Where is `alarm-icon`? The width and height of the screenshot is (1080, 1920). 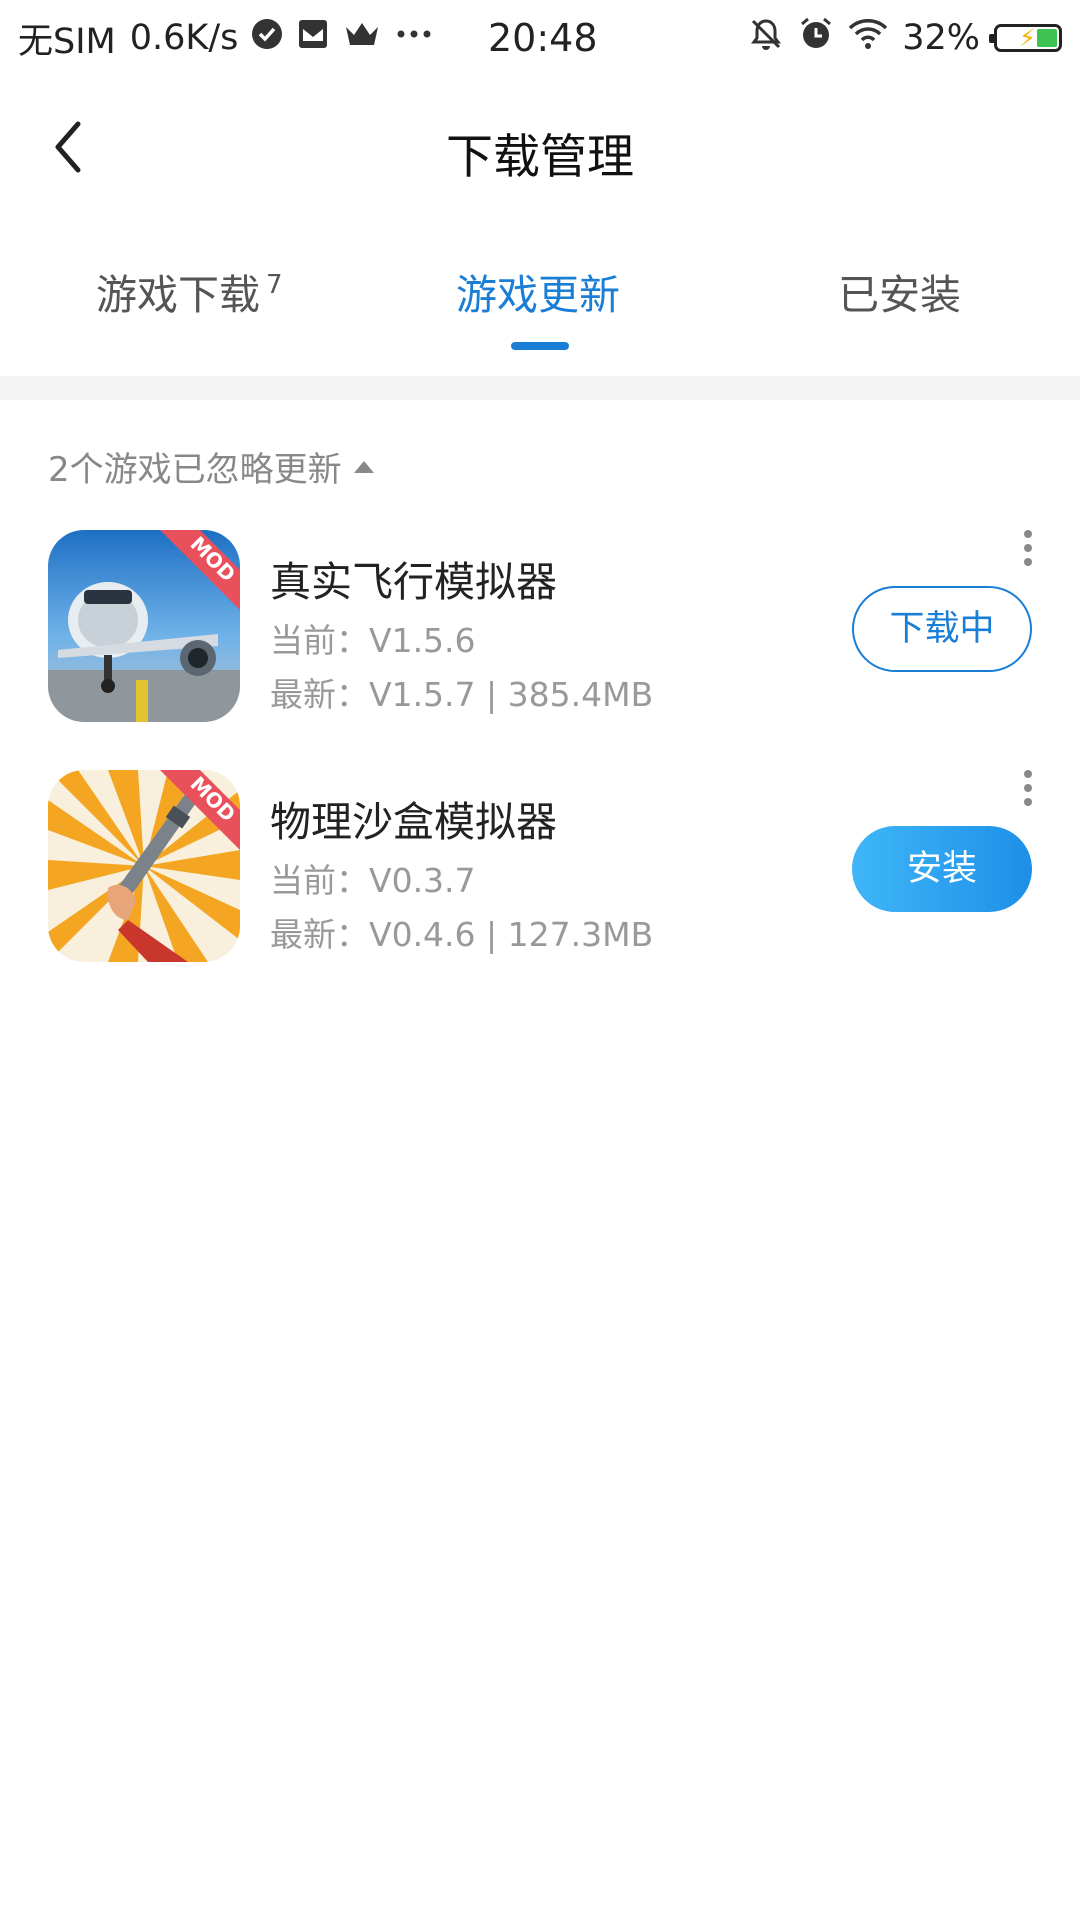
alarm-icon is located at coordinates (816, 38).